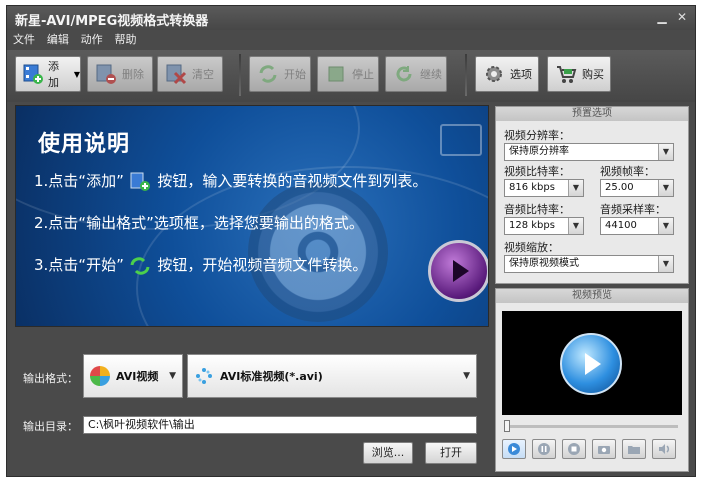  Describe the element at coordinates (537, 171) in the screenshot. I see `video-bitrate-label: 视频比特率：` at that location.